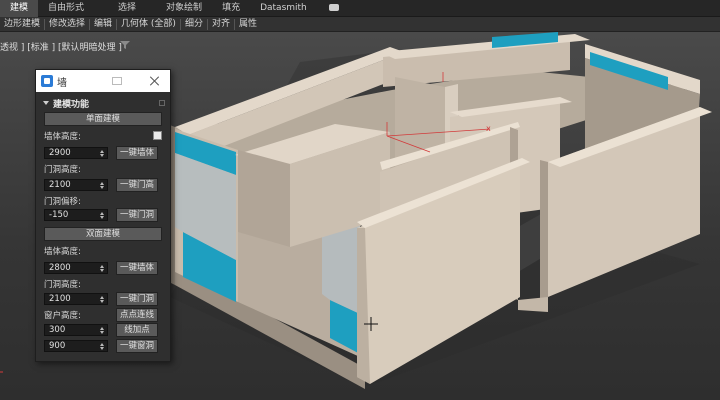 The width and height of the screenshot is (720, 400). Describe the element at coordinates (68, 24) in the screenshot. I see `subtool-modify-selection: 修改选择` at that location.